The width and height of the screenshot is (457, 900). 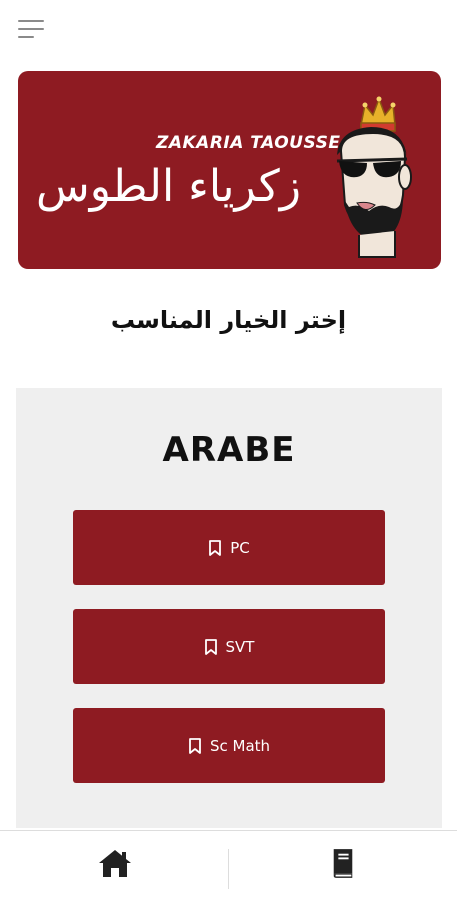 I want to click on option-label: SVT, so click(x=240, y=646).